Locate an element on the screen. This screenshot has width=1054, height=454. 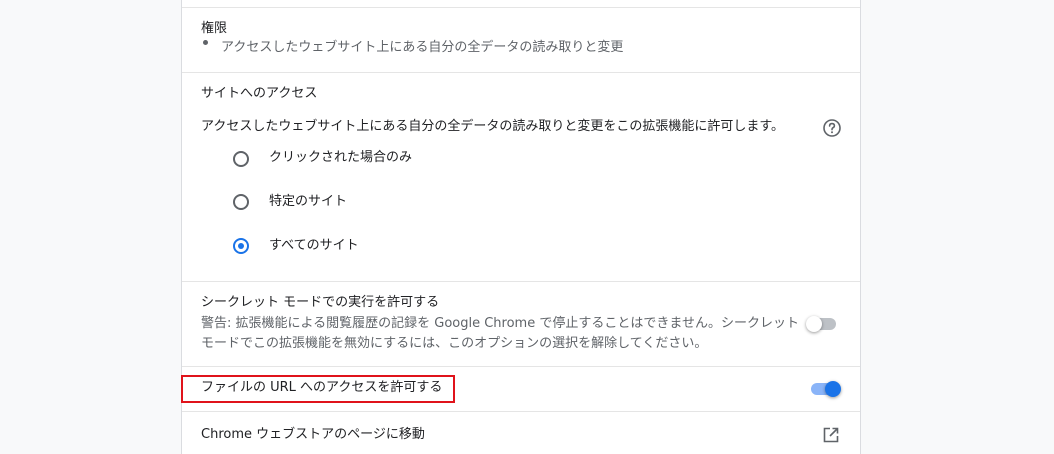
highlight-annotation-box is located at coordinates (318, 389).